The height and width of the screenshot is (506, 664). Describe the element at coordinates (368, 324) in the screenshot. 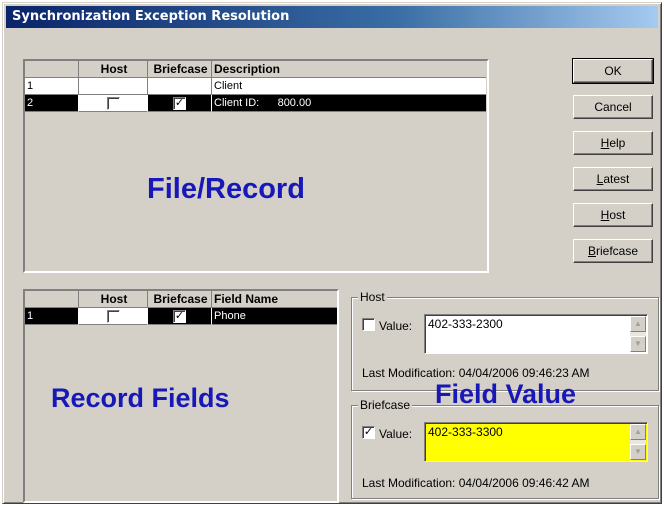

I see `host-value-checkbox` at that location.